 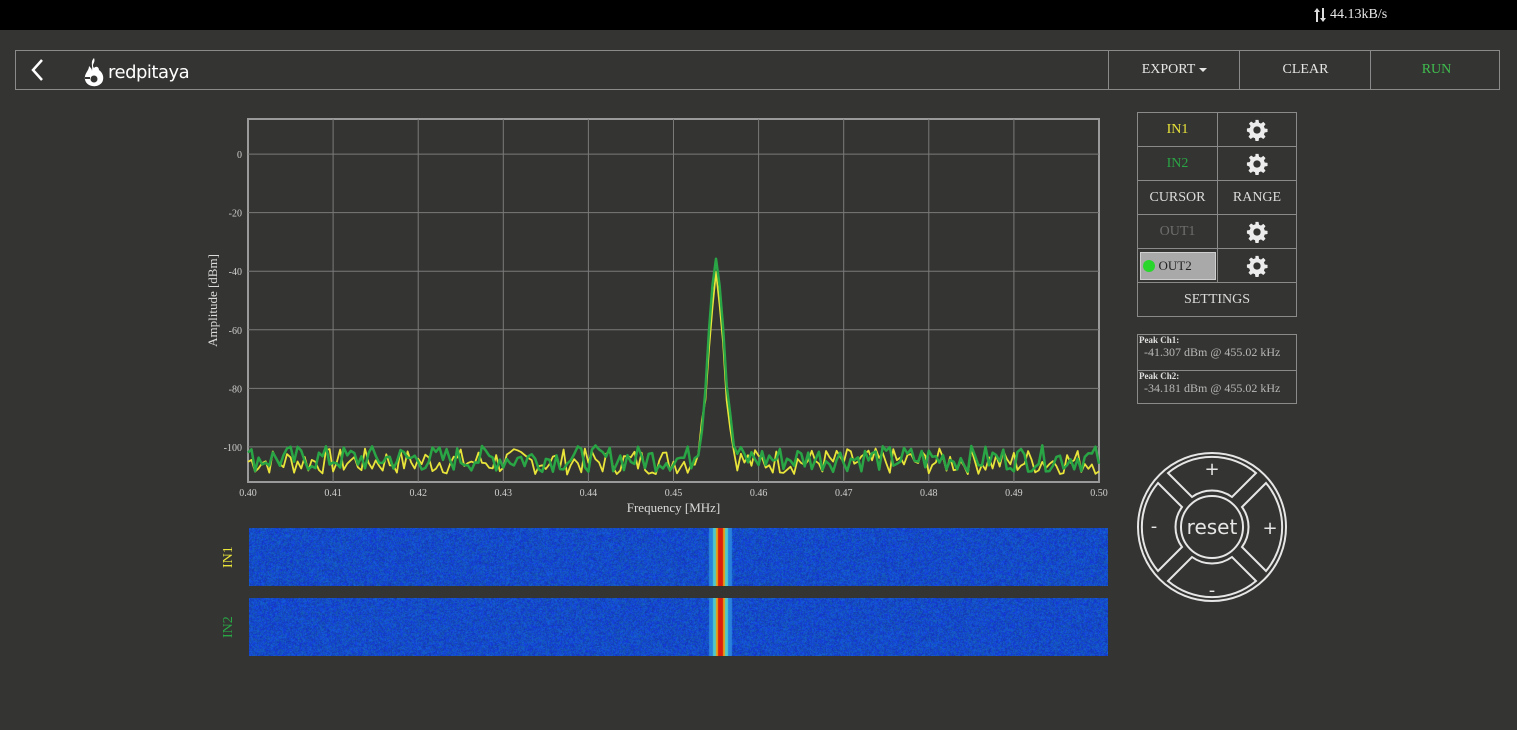 What do you see at coordinates (1257, 197) in the screenshot?
I see `range-button: RANGE` at bounding box center [1257, 197].